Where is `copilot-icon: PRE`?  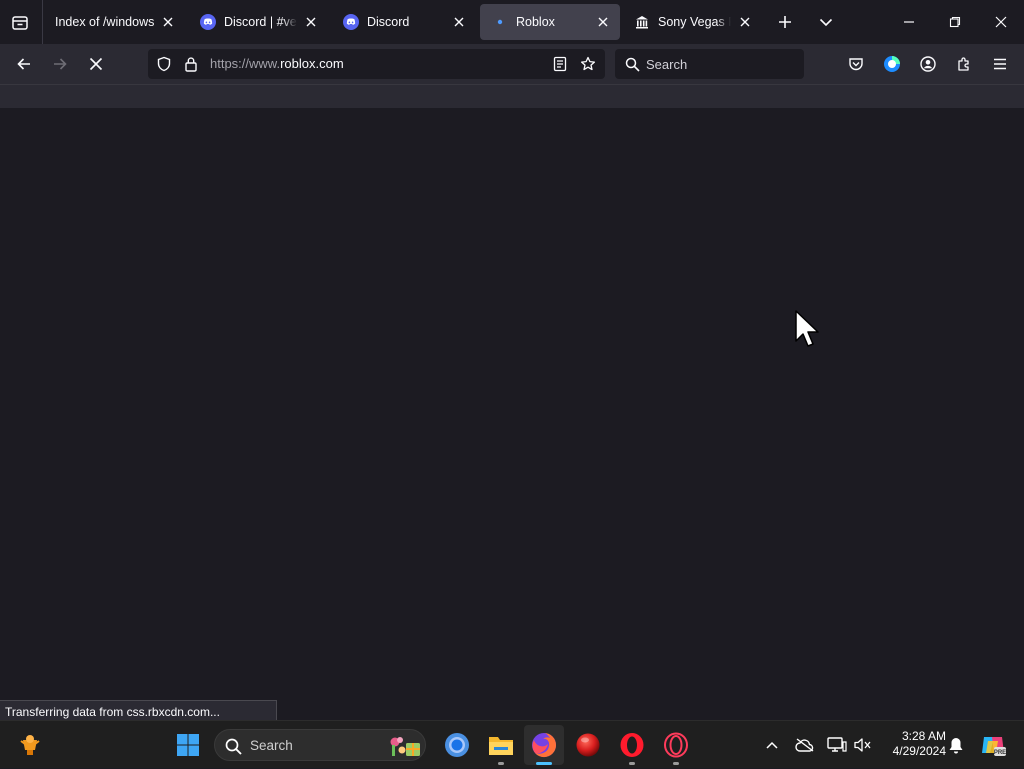
copilot-icon: PRE is located at coordinates (994, 746).